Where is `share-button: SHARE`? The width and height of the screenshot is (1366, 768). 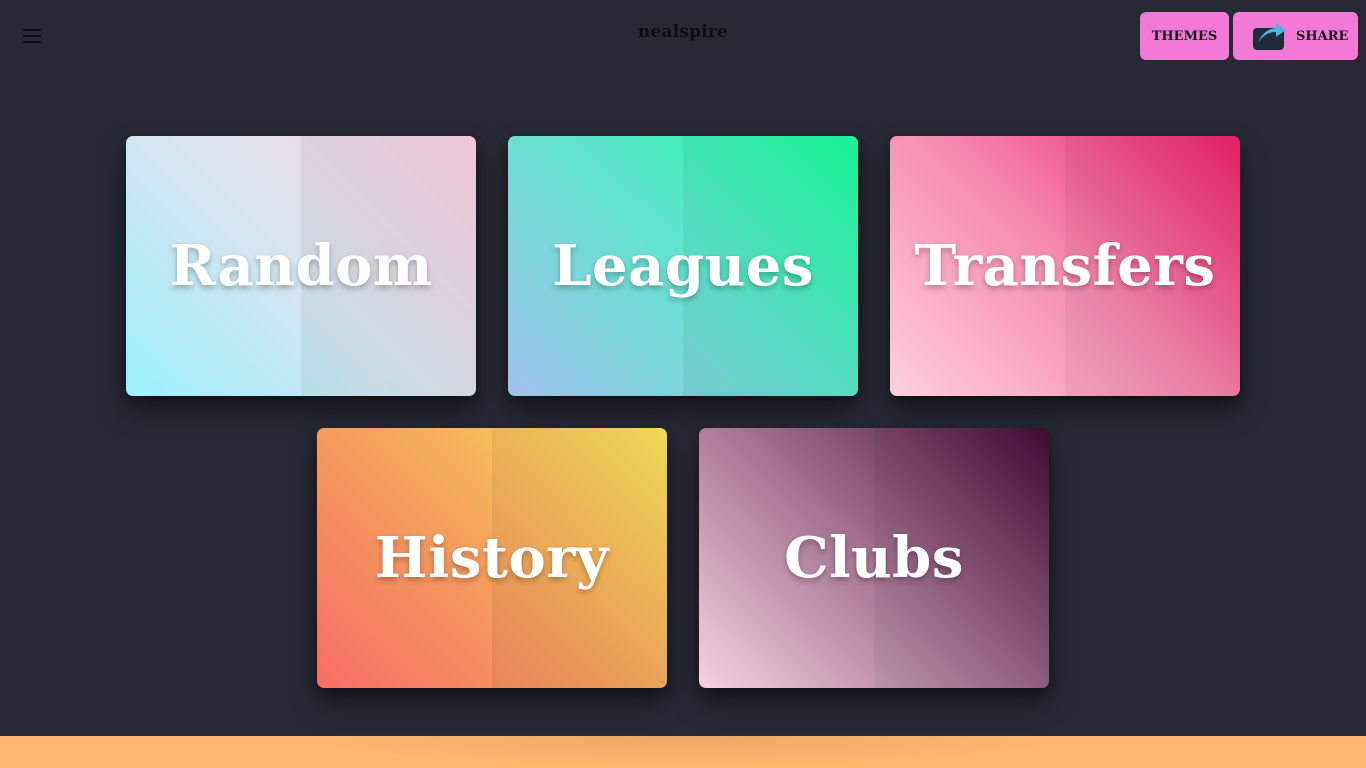 share-button: SHARE is located at coordinates (1295, 36).